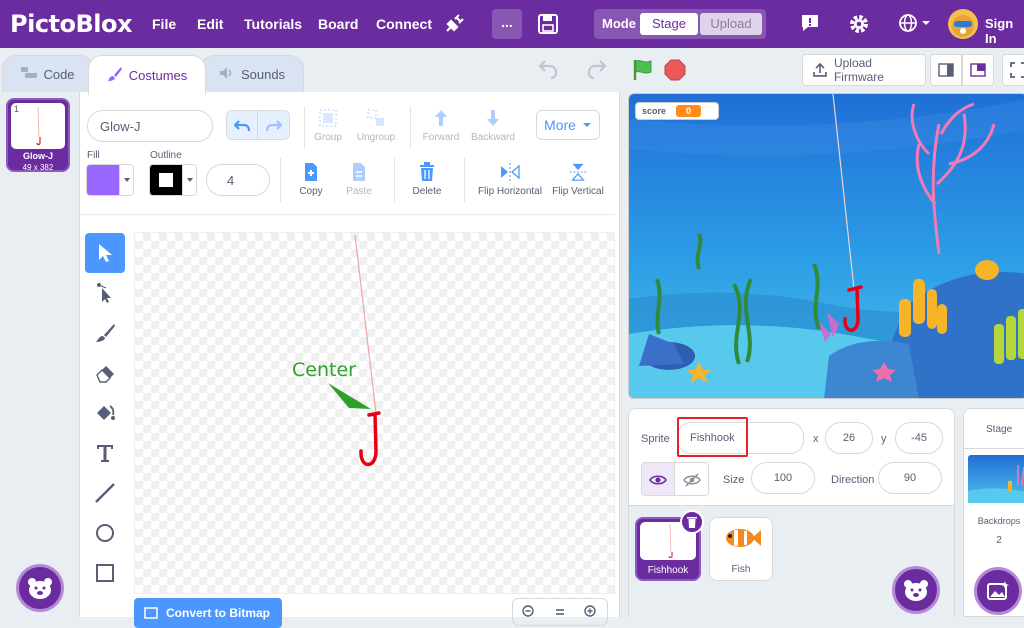  I want to click on mode-label: Mode, so click(619, 23).